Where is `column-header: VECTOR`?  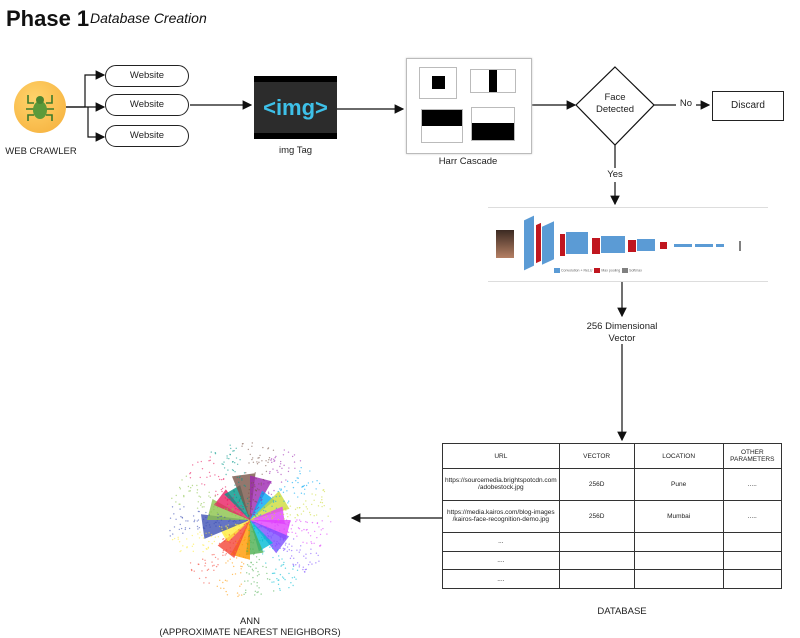
column-header: VECTOR is located at coordinates (596, 456).